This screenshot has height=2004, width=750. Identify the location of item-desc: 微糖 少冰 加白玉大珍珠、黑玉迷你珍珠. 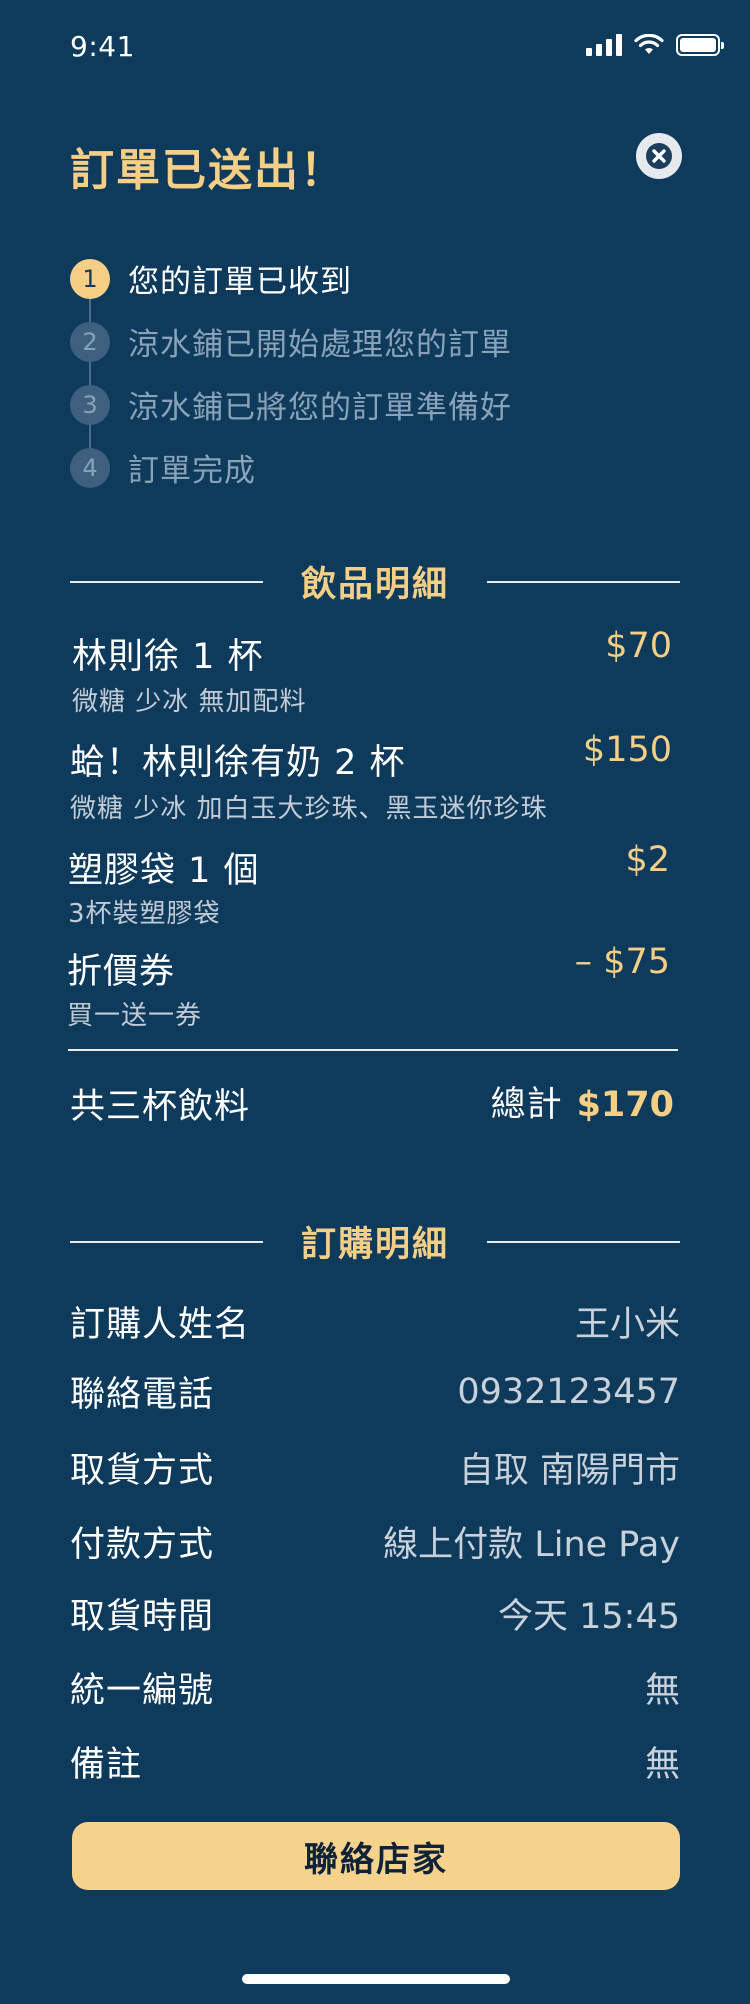
(309, 809).